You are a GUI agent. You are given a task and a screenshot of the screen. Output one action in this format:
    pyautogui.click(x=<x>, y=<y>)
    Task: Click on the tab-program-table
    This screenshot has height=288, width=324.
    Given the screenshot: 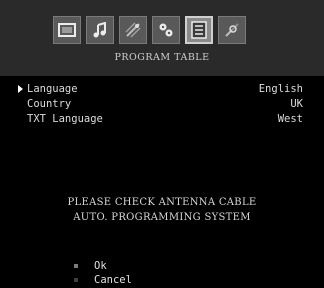 What is the action you would take?
    pyautogui.click(x=199, y=30)
    